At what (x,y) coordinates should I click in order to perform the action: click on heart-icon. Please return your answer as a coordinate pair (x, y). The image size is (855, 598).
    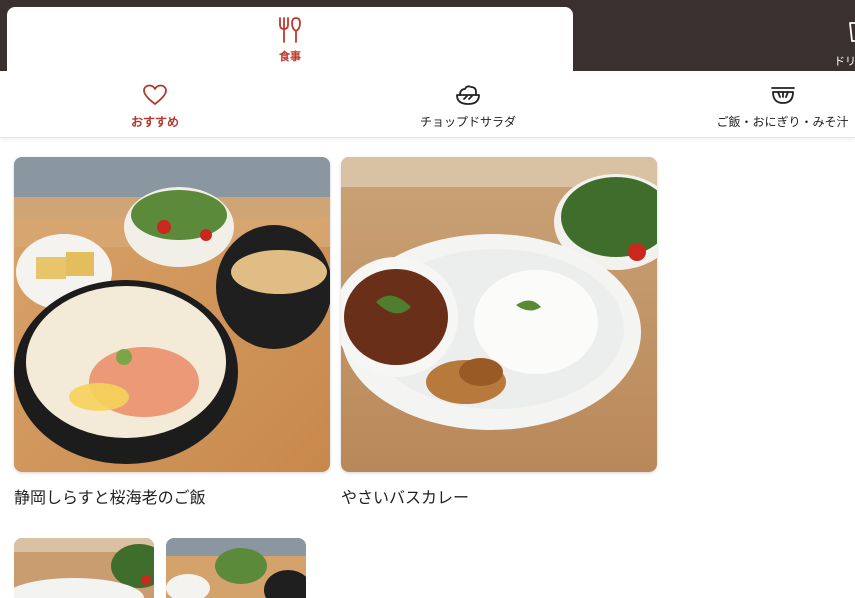
    Looking at the image, I should click on (155, 94).